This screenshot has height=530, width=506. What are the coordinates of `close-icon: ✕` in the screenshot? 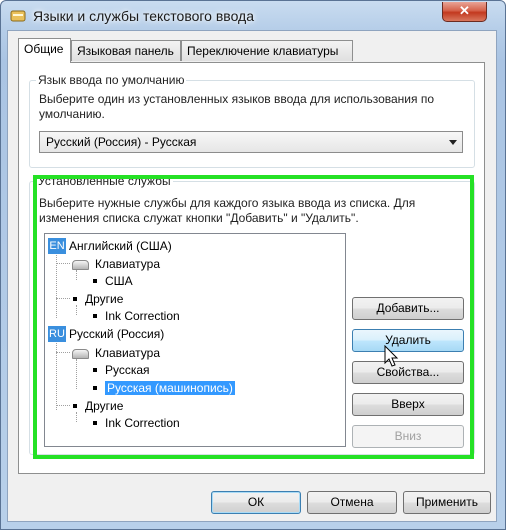 It's located at (464, 10).